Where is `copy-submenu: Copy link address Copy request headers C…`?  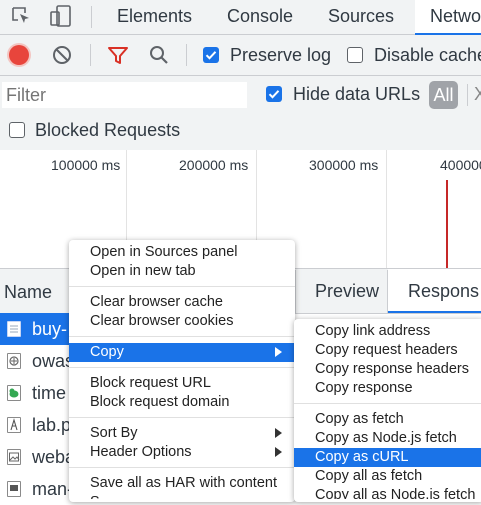
copy-submenu: Copy link address Copy request headers C… is located at coordinates (387, 410).